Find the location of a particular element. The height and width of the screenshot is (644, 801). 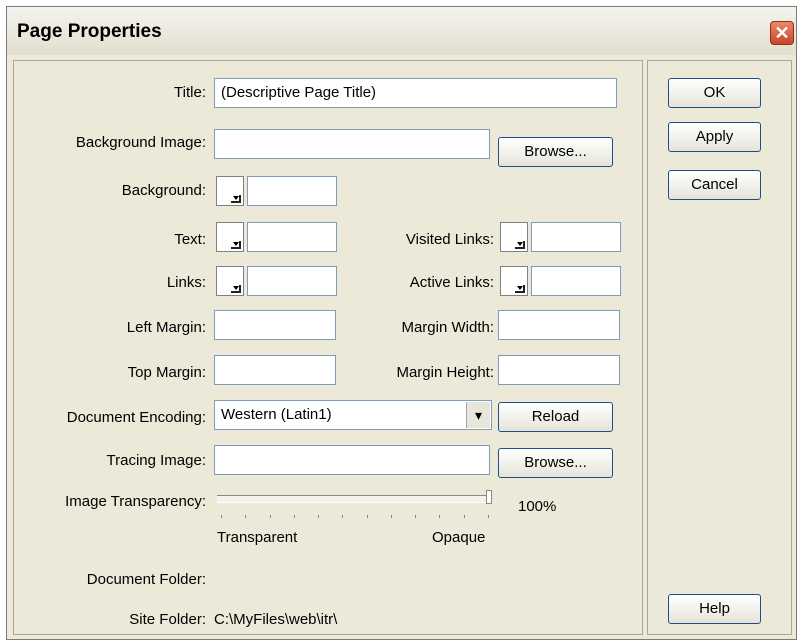

chevron-down-icon: ▾ is located at coordinates (478, 415).